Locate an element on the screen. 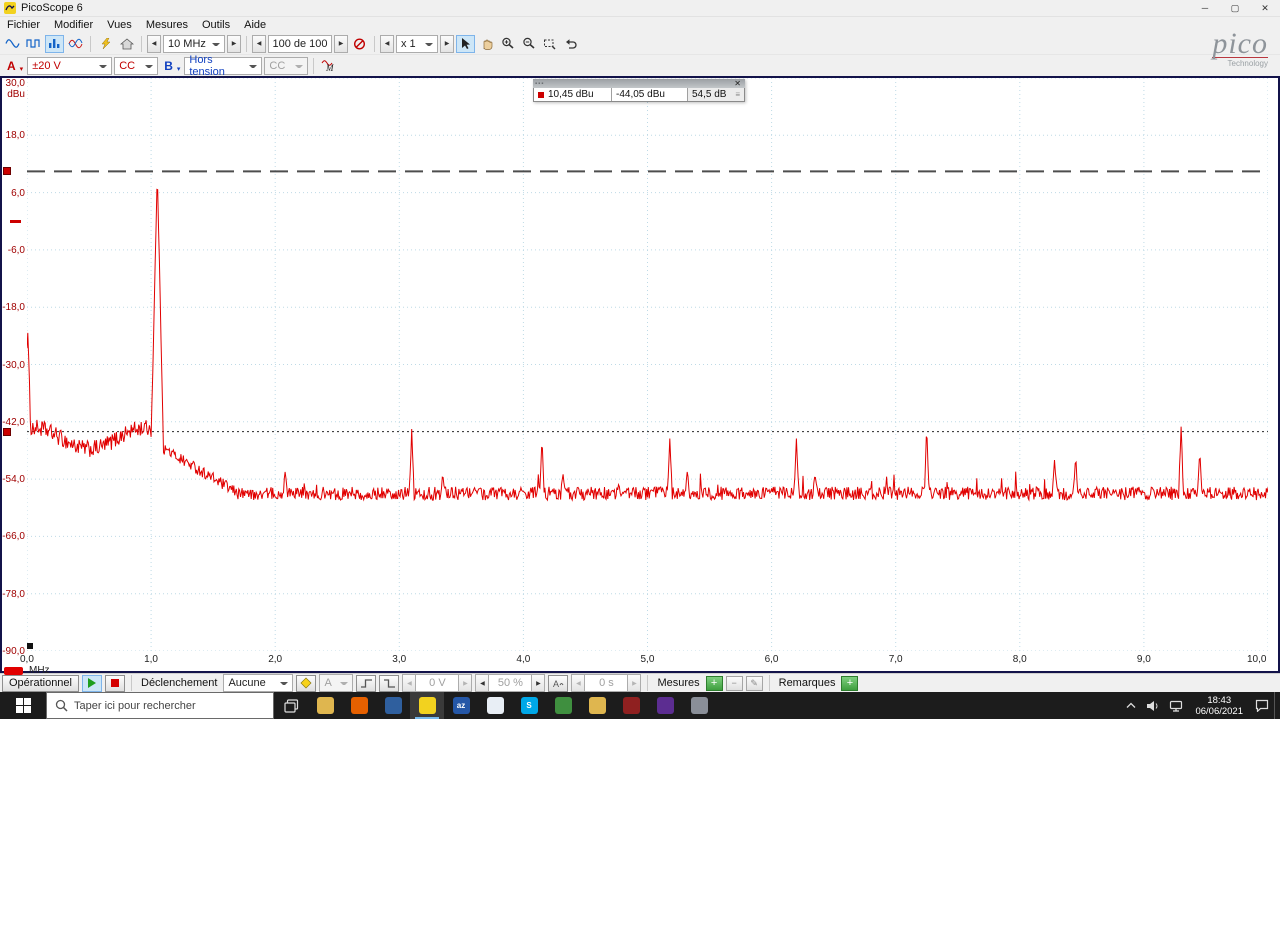 The image size is (1280, 941). pretrigger-value: 50 % is located at coordinates (510, 683).